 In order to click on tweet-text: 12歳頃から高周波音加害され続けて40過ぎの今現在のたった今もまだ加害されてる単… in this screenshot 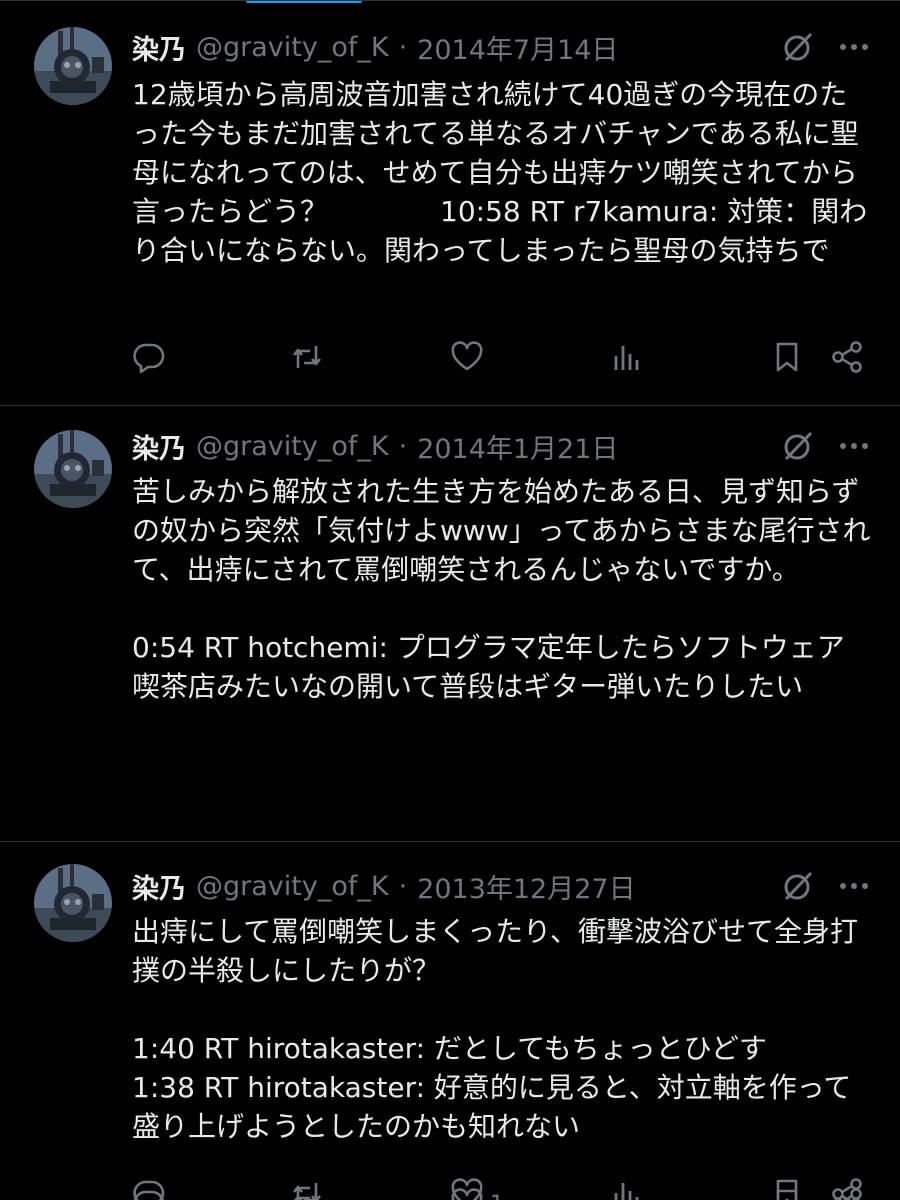, I will do `click(500, 172)`.